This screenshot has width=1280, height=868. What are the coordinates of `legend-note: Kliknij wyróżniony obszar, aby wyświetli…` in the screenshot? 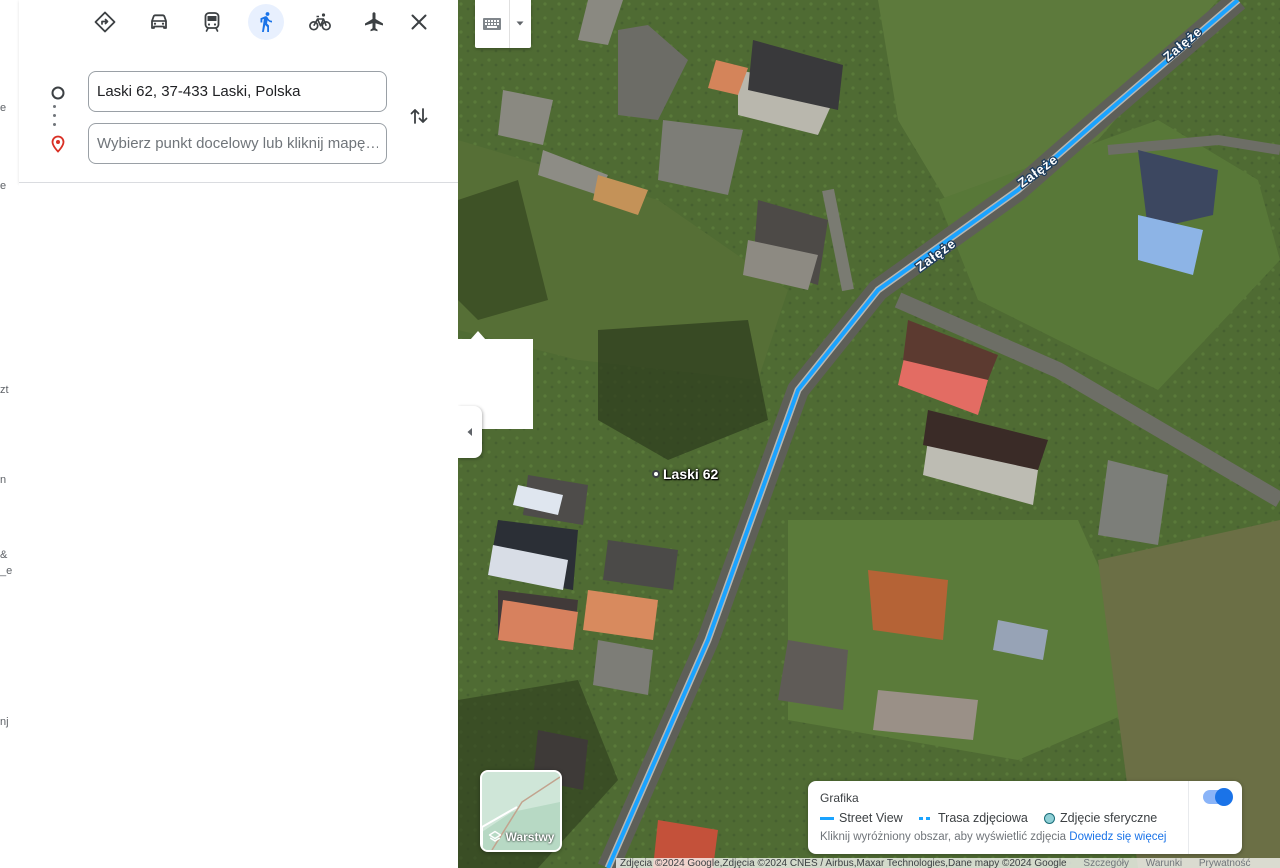 It's located at (993, 837).